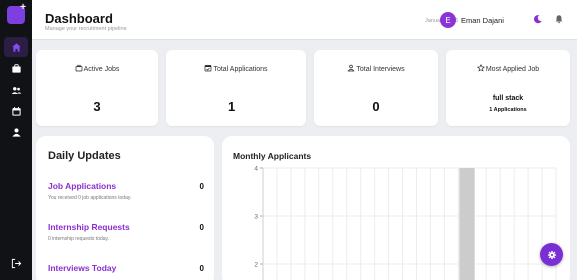 The image size is (577, 280). Describe the element at coordinates (16, 13) in the screenshot. I see `app-logo` at that location.